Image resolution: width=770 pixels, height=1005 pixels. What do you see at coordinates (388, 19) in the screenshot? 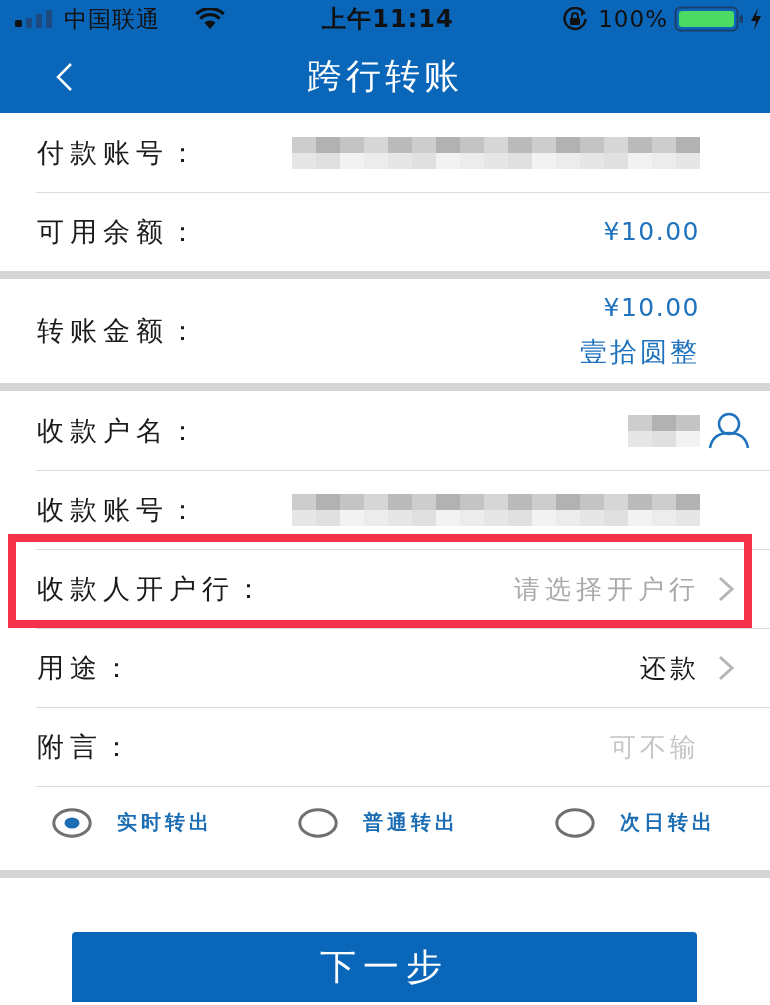
I see `status-time: 上午11:14` at bounding box center [388, 19].